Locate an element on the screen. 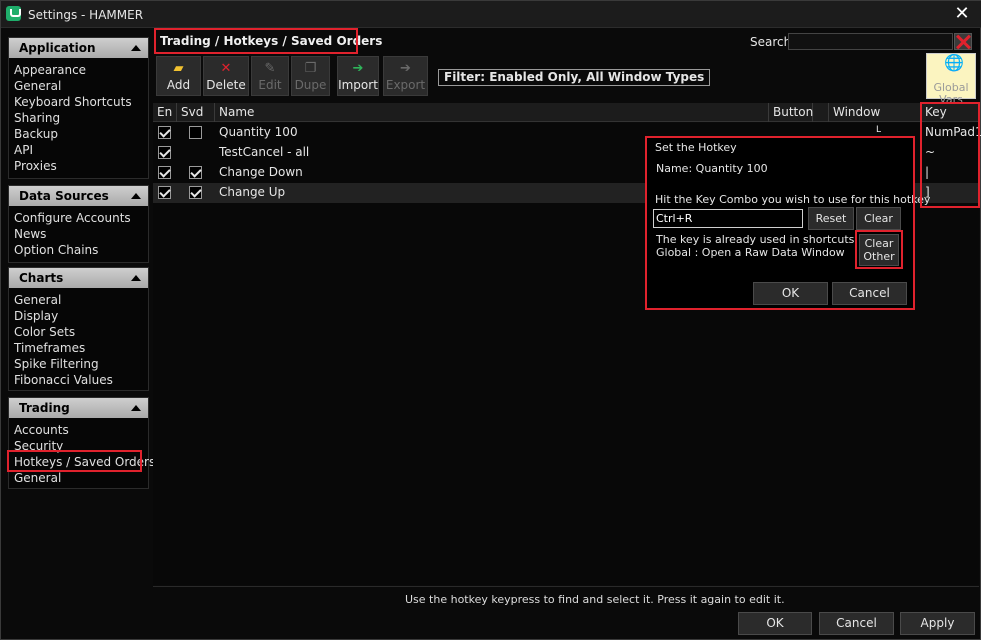 This screenshot has width=981, height=640. dupe-button: ❐ Dupe is located at coordinates (310, 76).